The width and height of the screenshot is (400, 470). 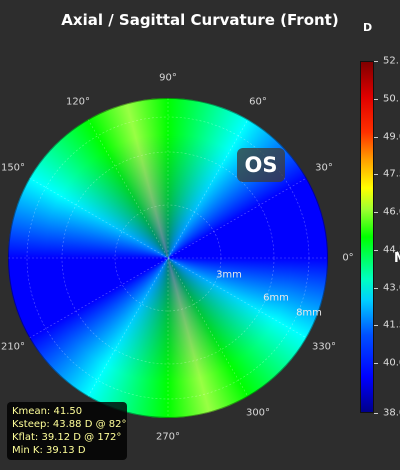 I want to click on ring-label-6mm: 6mm, so click(x=276, y=298).